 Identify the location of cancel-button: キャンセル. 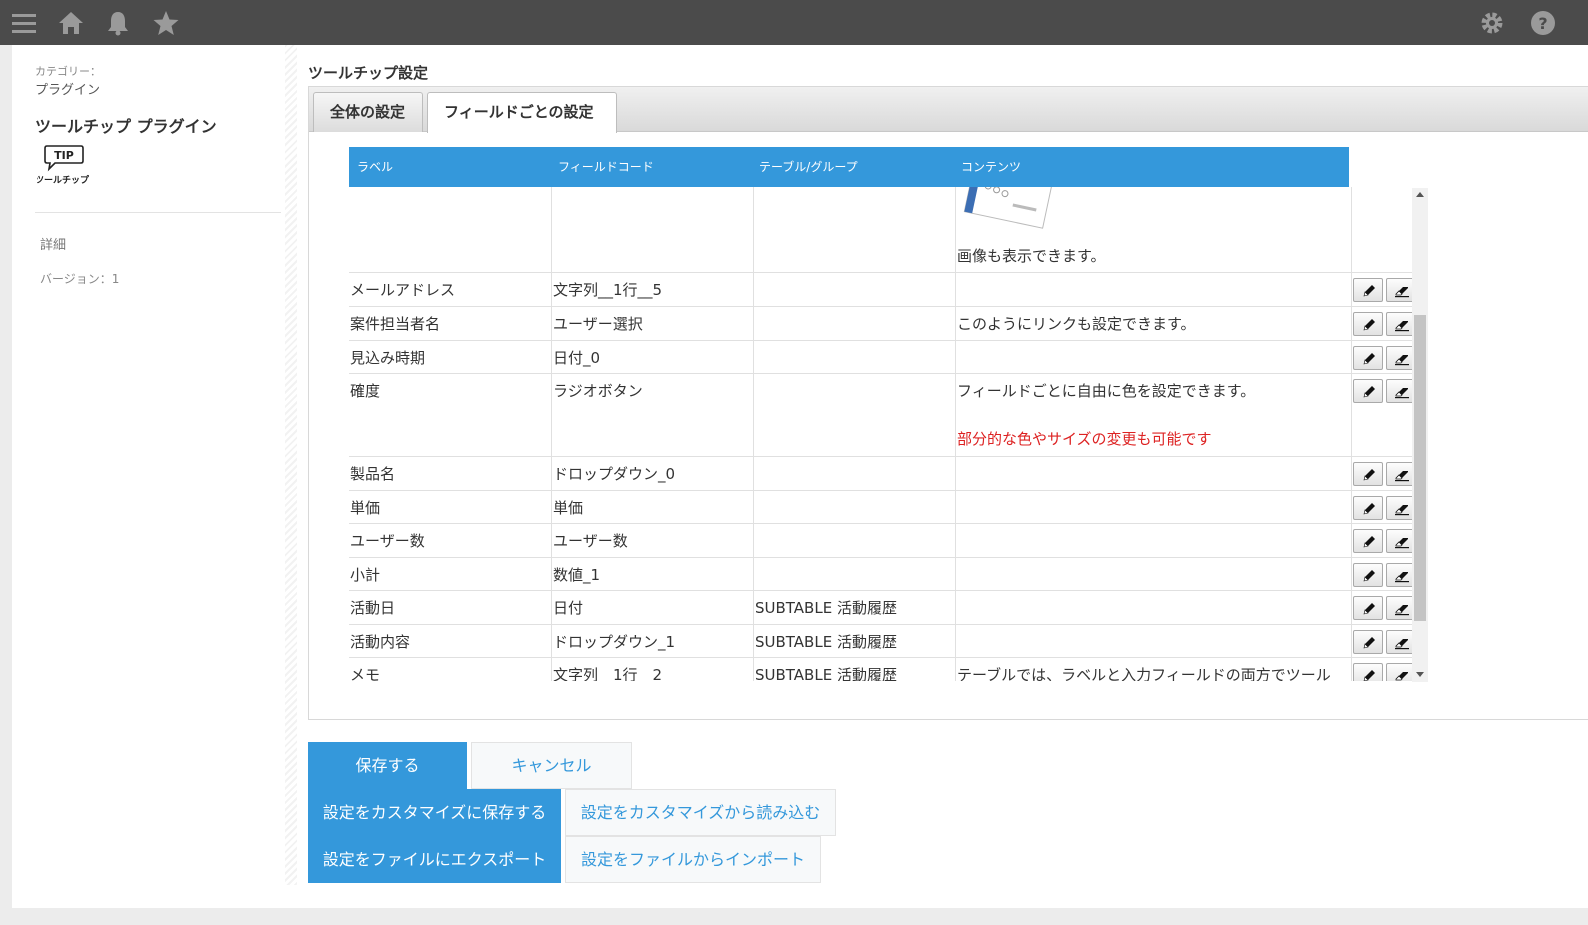
(551, 765).